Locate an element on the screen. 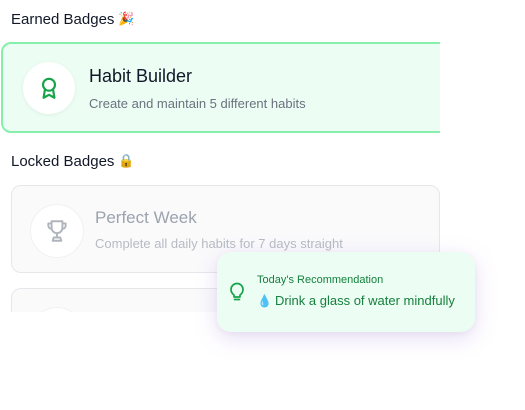  lock-icon: 🔒 is located at coordinates (126, 161).